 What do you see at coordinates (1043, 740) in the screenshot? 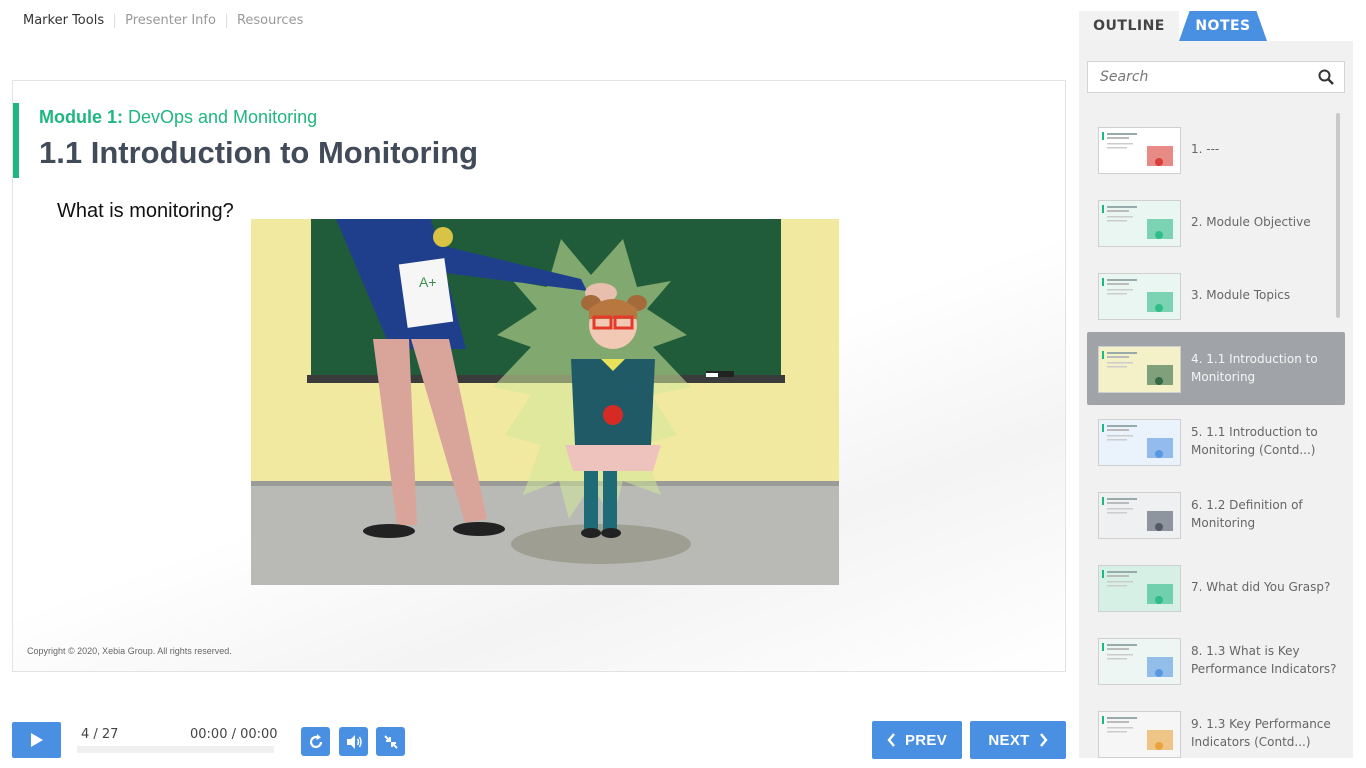
I see `chevron-right-icon` at bounding box center [1043, 740].